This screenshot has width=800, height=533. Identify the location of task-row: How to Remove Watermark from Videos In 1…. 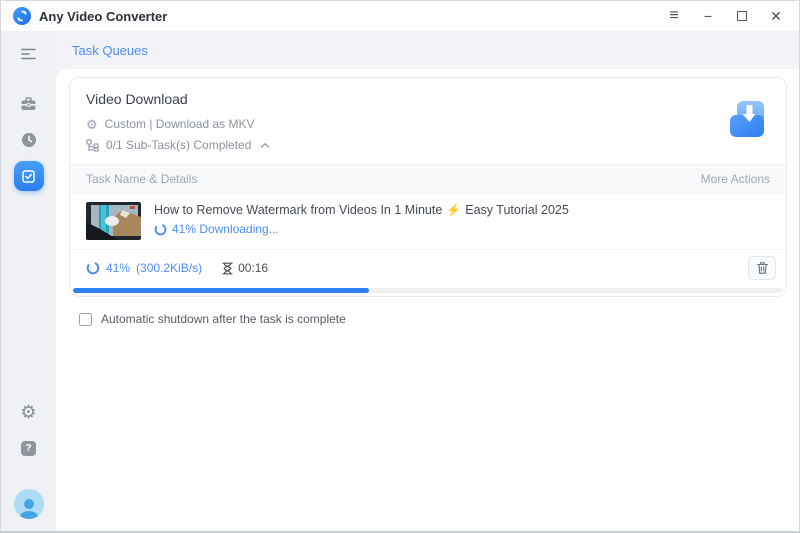
(428, 221).